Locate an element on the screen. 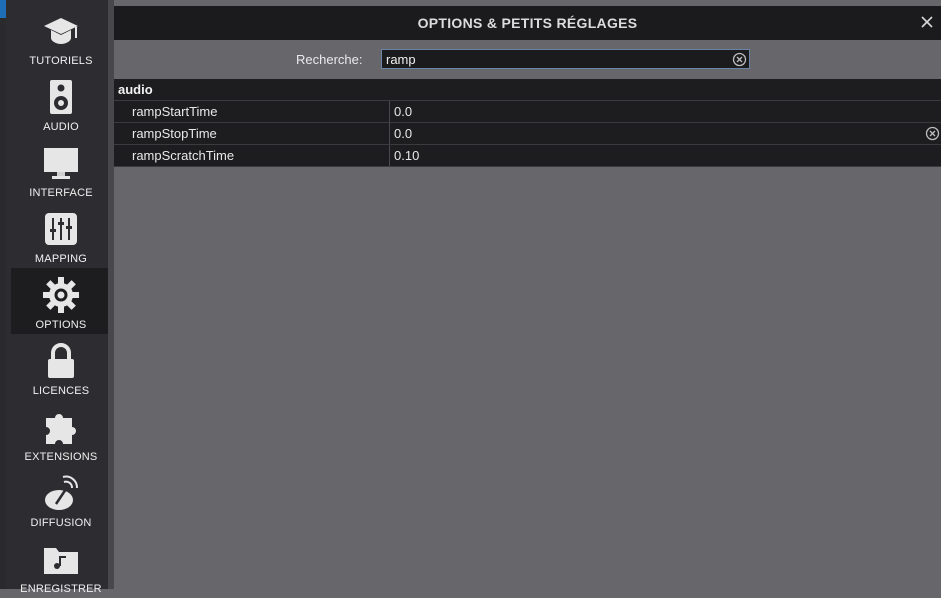 The width and height of the screenshot is (941, 598). group-label: audio is located at coordinates (135, 89).